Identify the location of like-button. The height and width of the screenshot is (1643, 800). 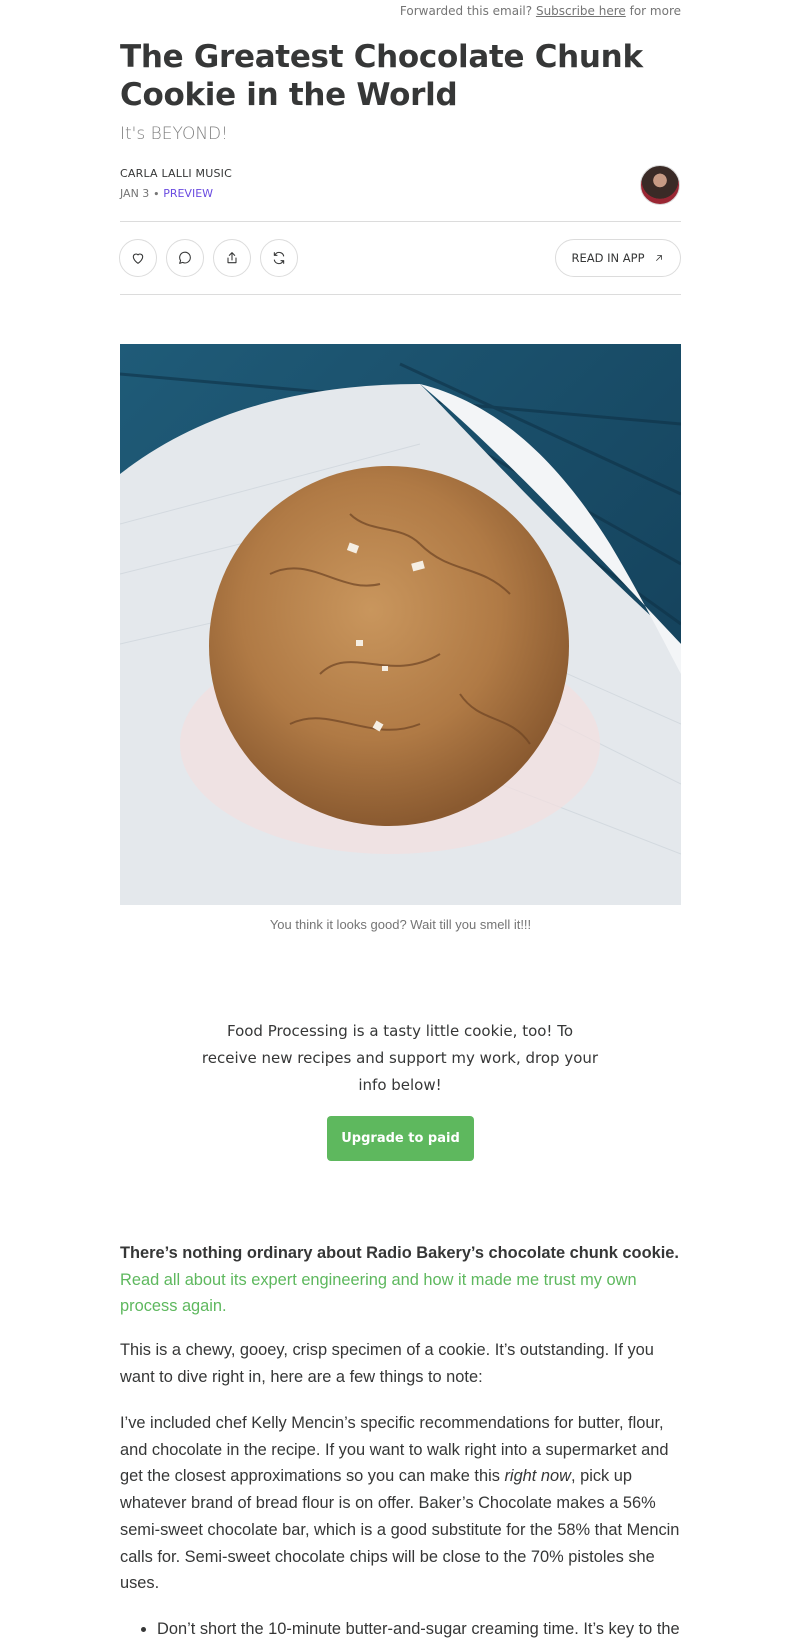
(138, 258).